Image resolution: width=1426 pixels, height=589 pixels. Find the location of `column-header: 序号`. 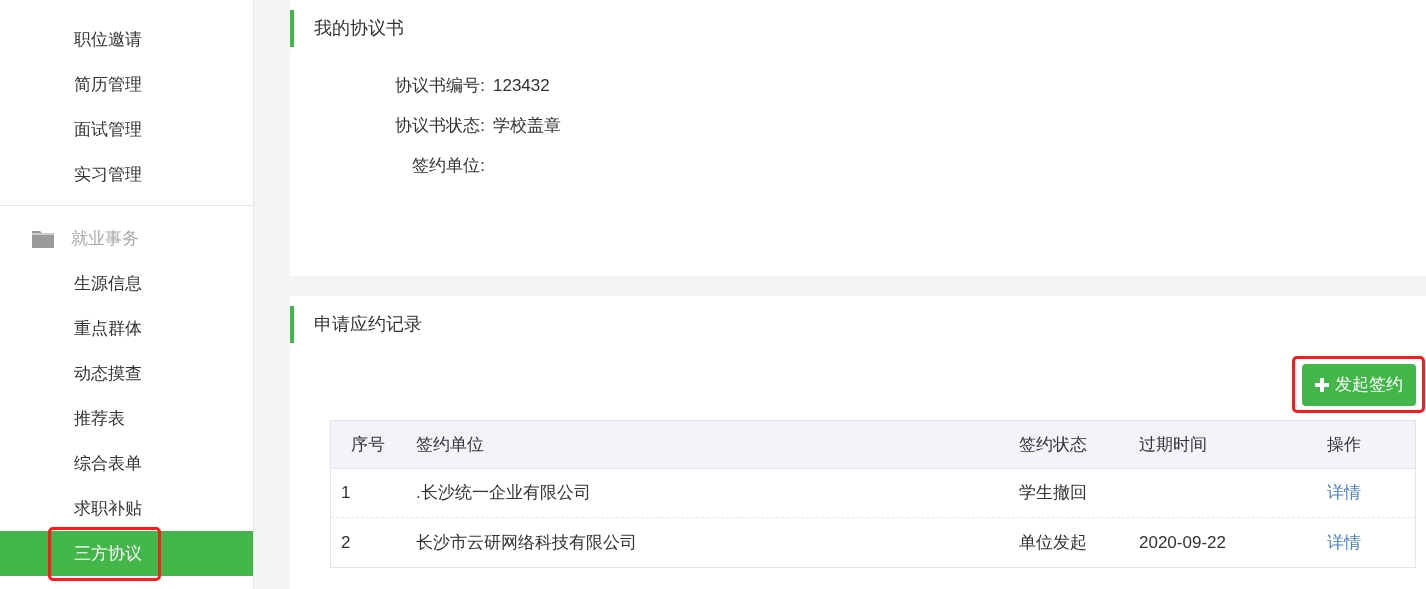

column-header: 序号 is located at coordinates (368, 444).